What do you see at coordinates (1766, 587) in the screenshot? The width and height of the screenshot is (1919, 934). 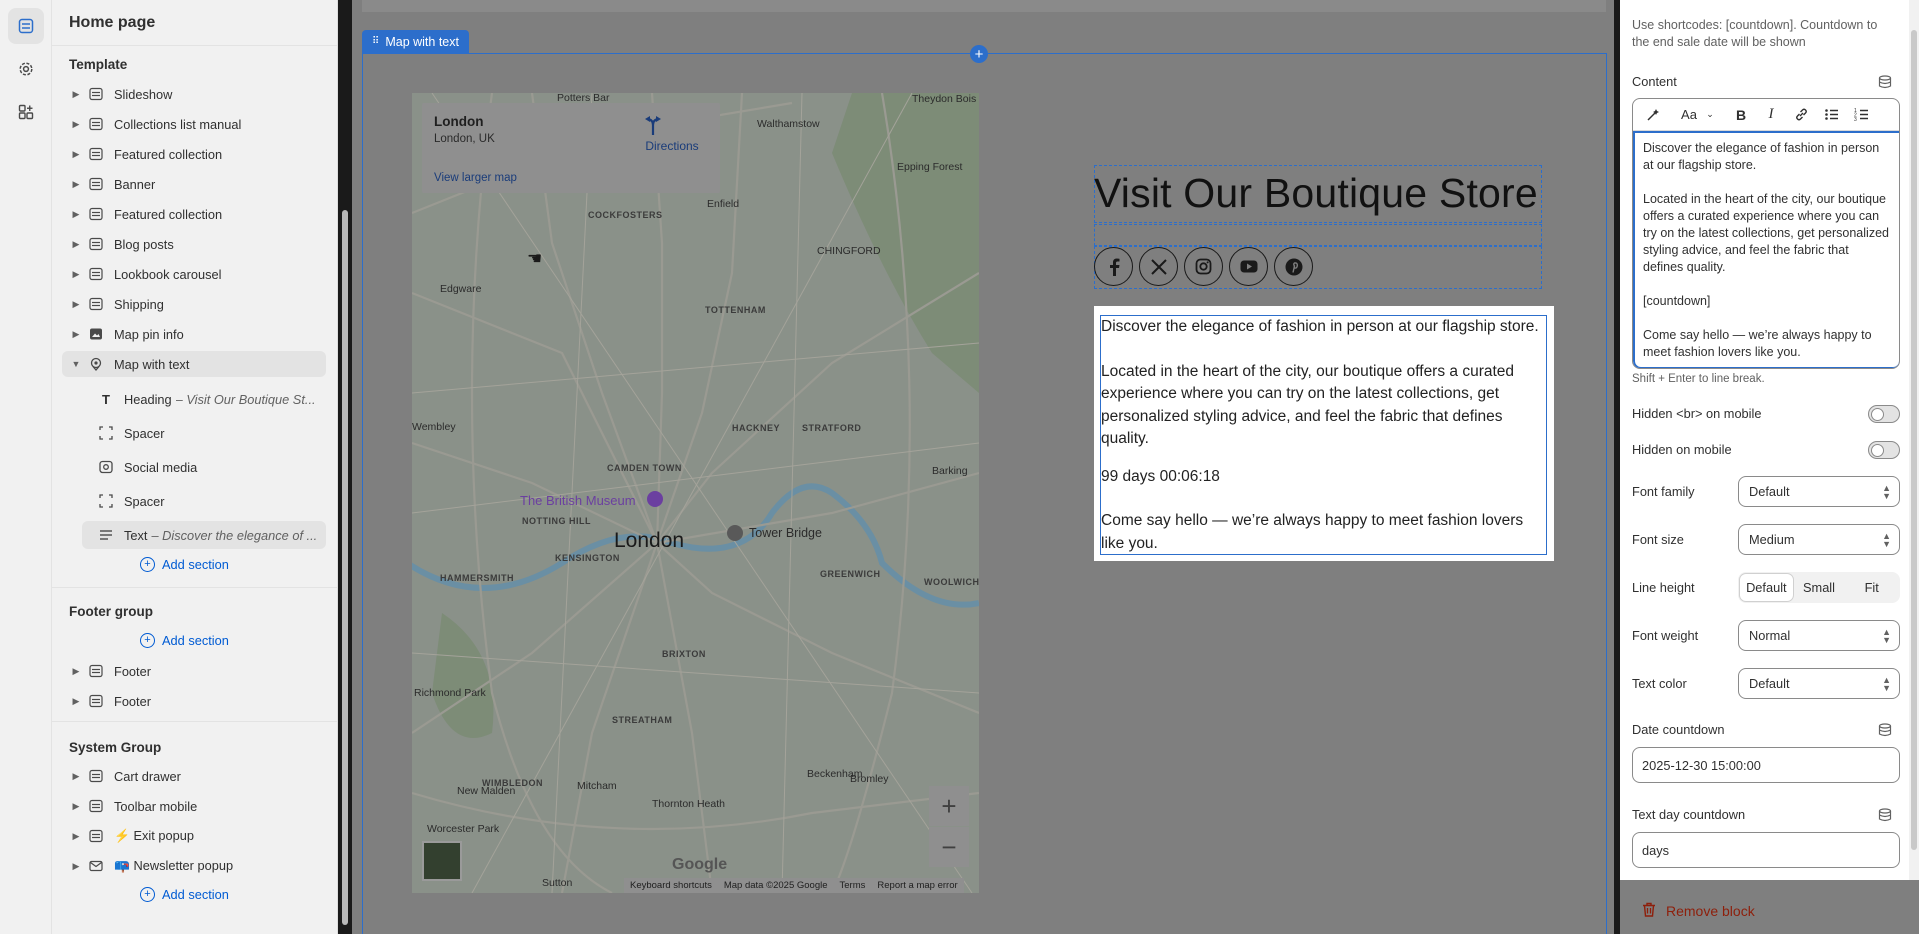 I see `line-height-default: Default` at bounding box center [1766, 587].